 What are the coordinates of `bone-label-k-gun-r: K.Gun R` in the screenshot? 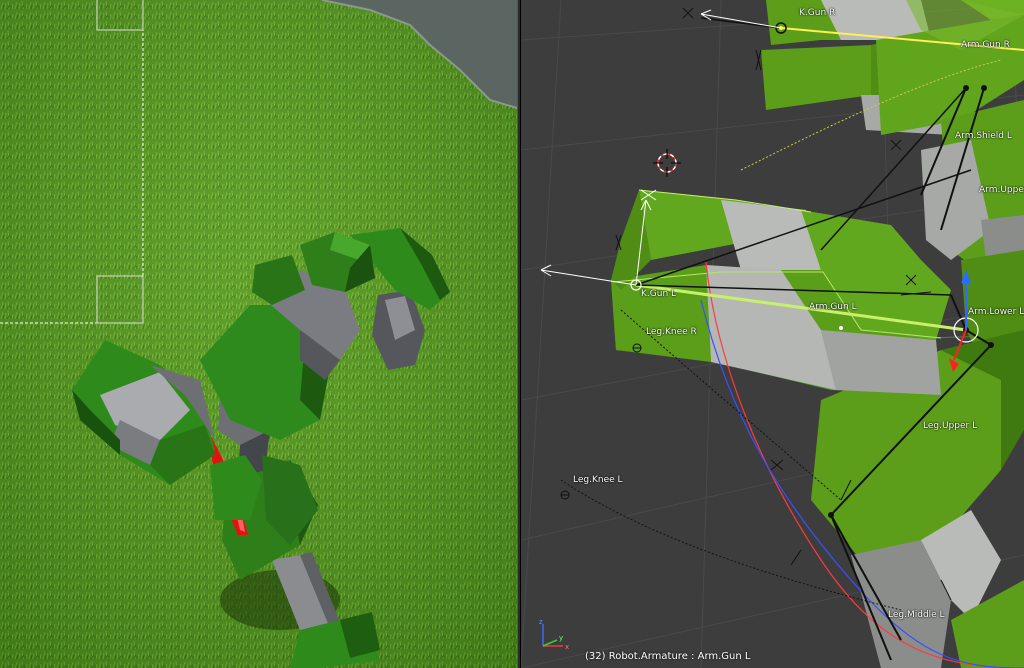 It's located at (817, 13).